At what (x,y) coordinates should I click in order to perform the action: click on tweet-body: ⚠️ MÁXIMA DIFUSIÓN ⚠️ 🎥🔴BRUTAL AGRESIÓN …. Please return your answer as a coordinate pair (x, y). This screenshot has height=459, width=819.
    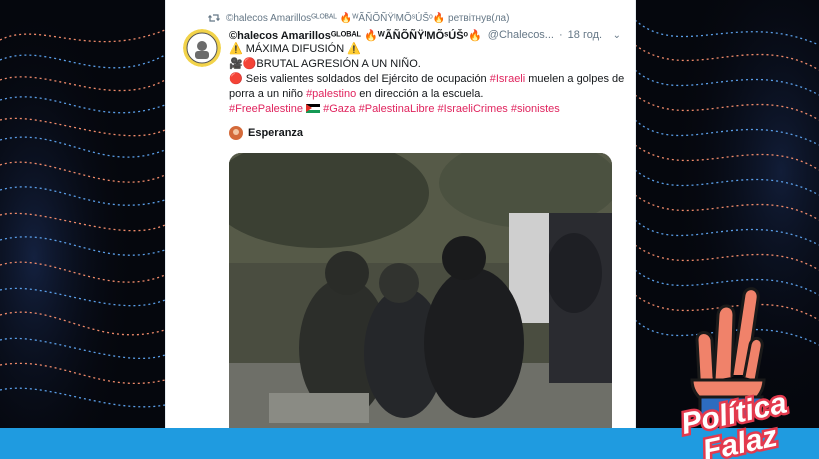
    Looking at the image, I should click on (427, 79).